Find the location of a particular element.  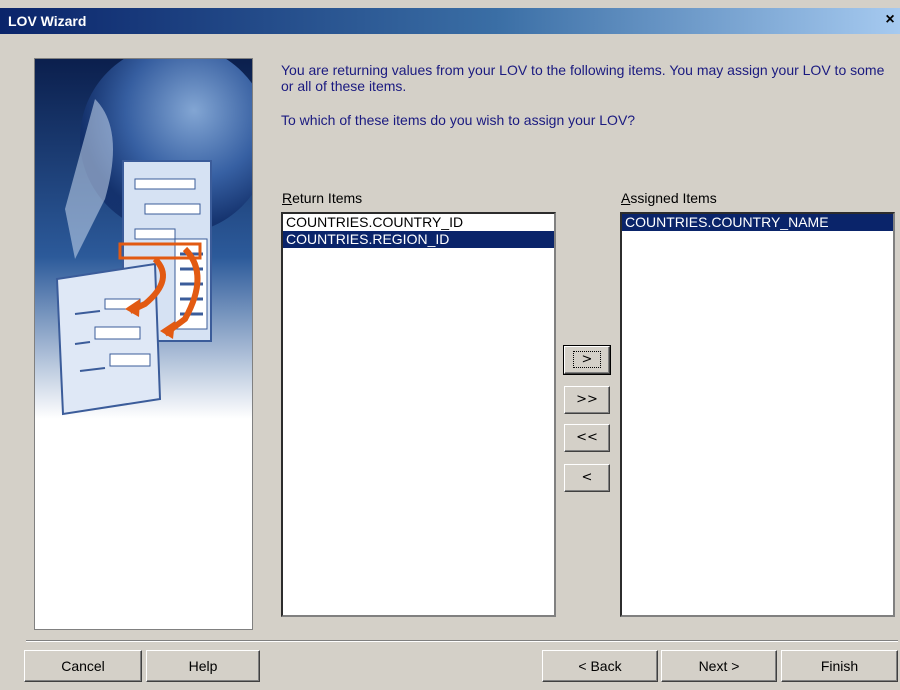

return-items-label: Return Items is located at coordinates (322, 198).